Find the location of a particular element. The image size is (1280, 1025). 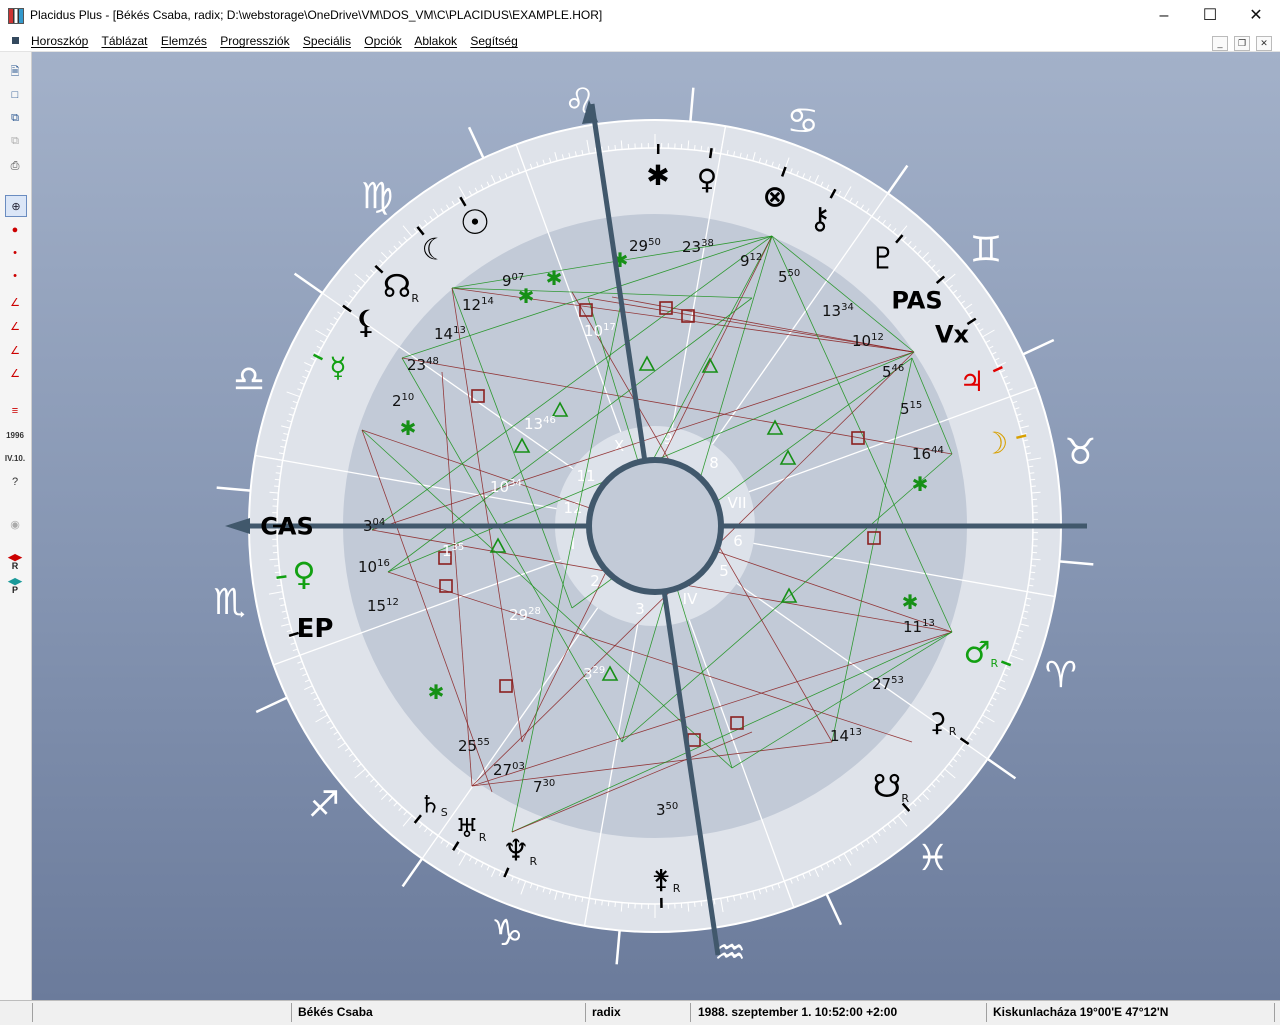

progression-toggle-icon: ◀▶P is located at coordinates (15, 586).